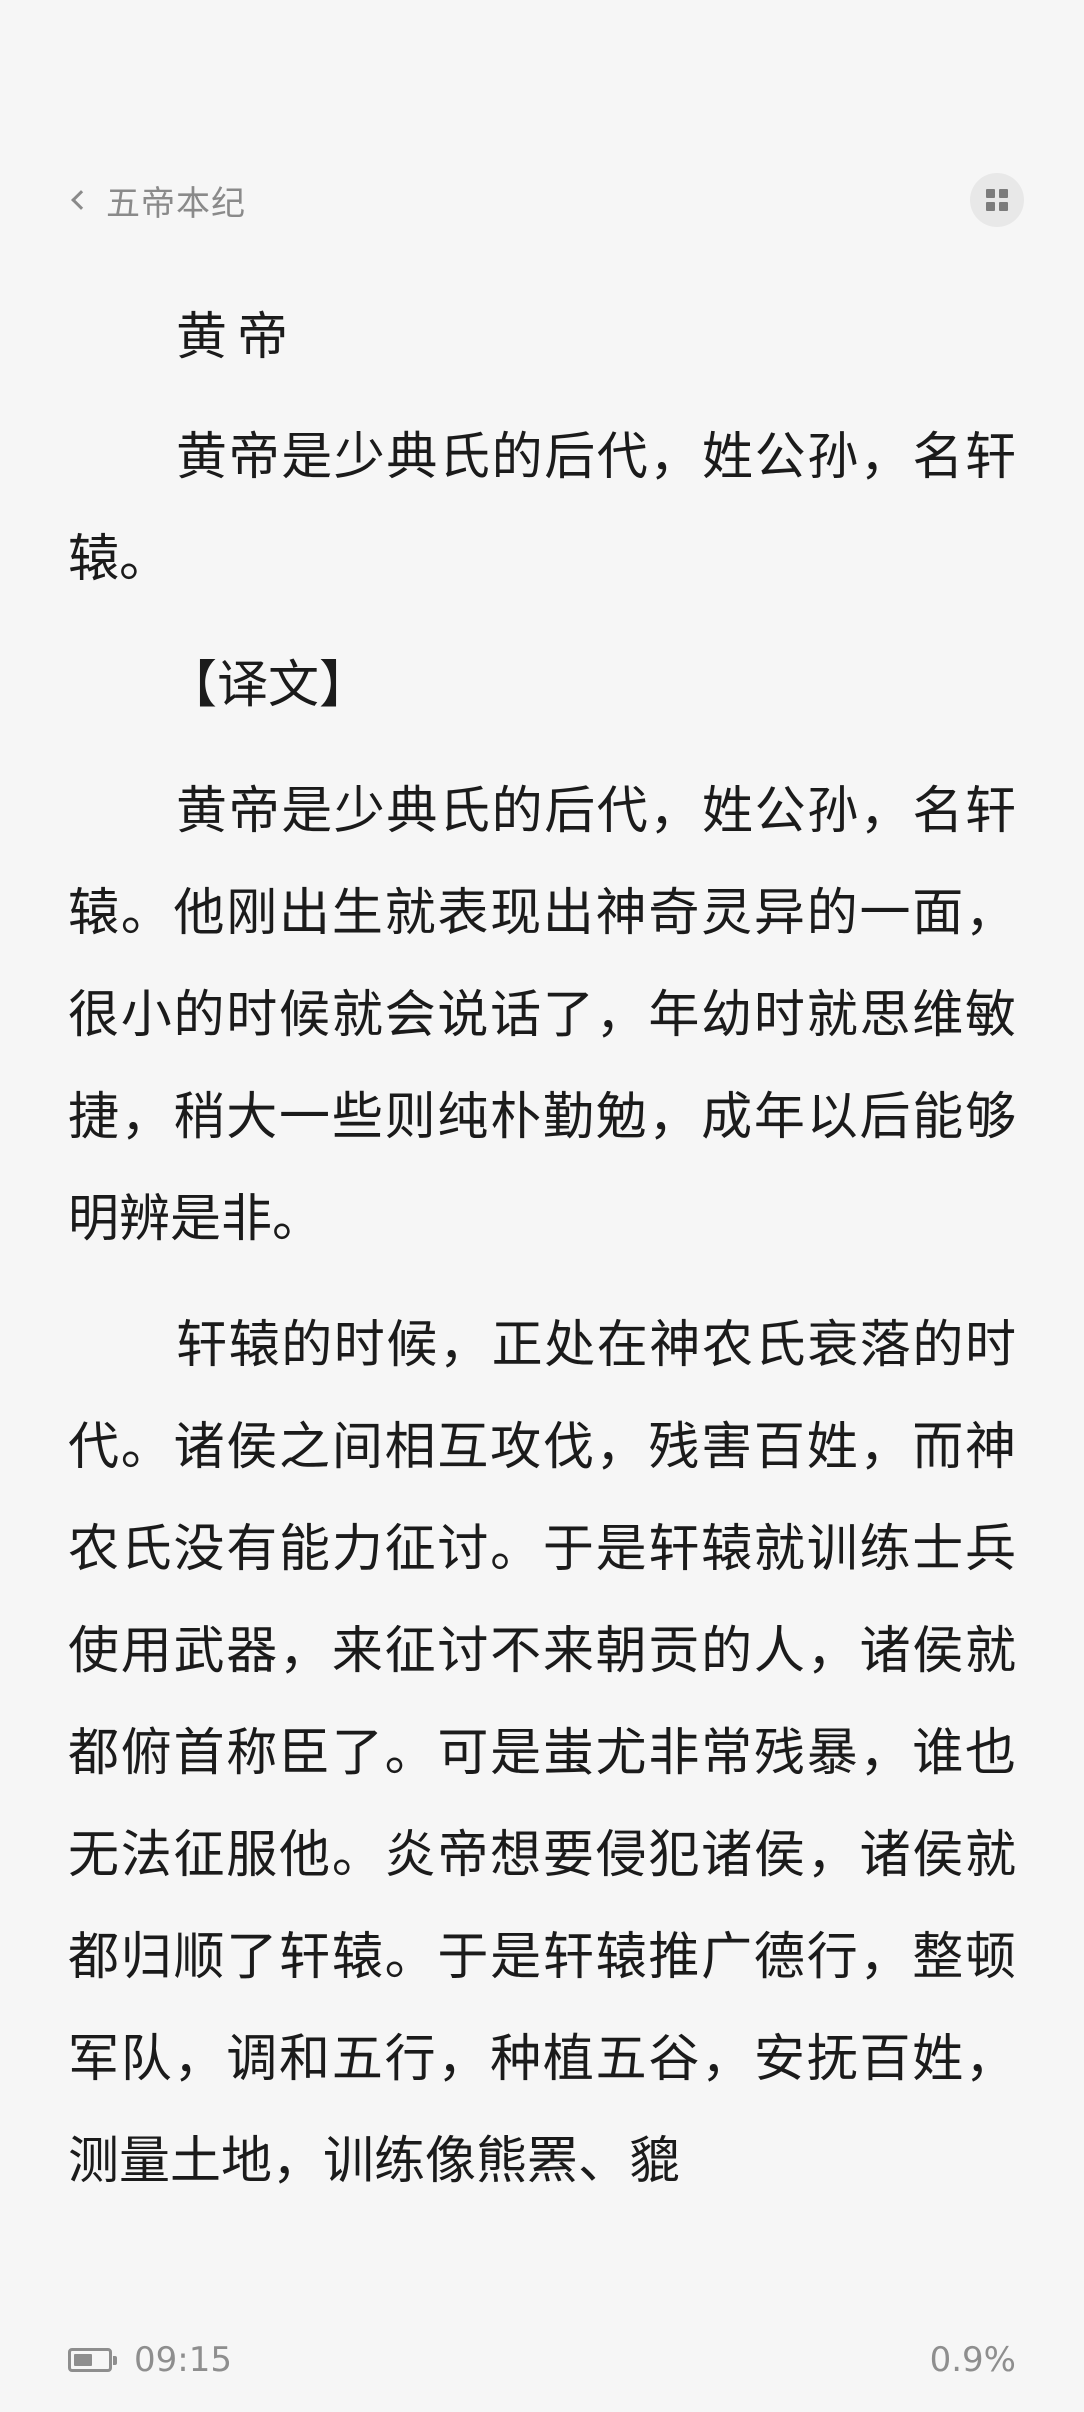  Describe the element at coordinates (176, 203) in the screenshot. I see `chapter-title: 五帝本纪` at that location.